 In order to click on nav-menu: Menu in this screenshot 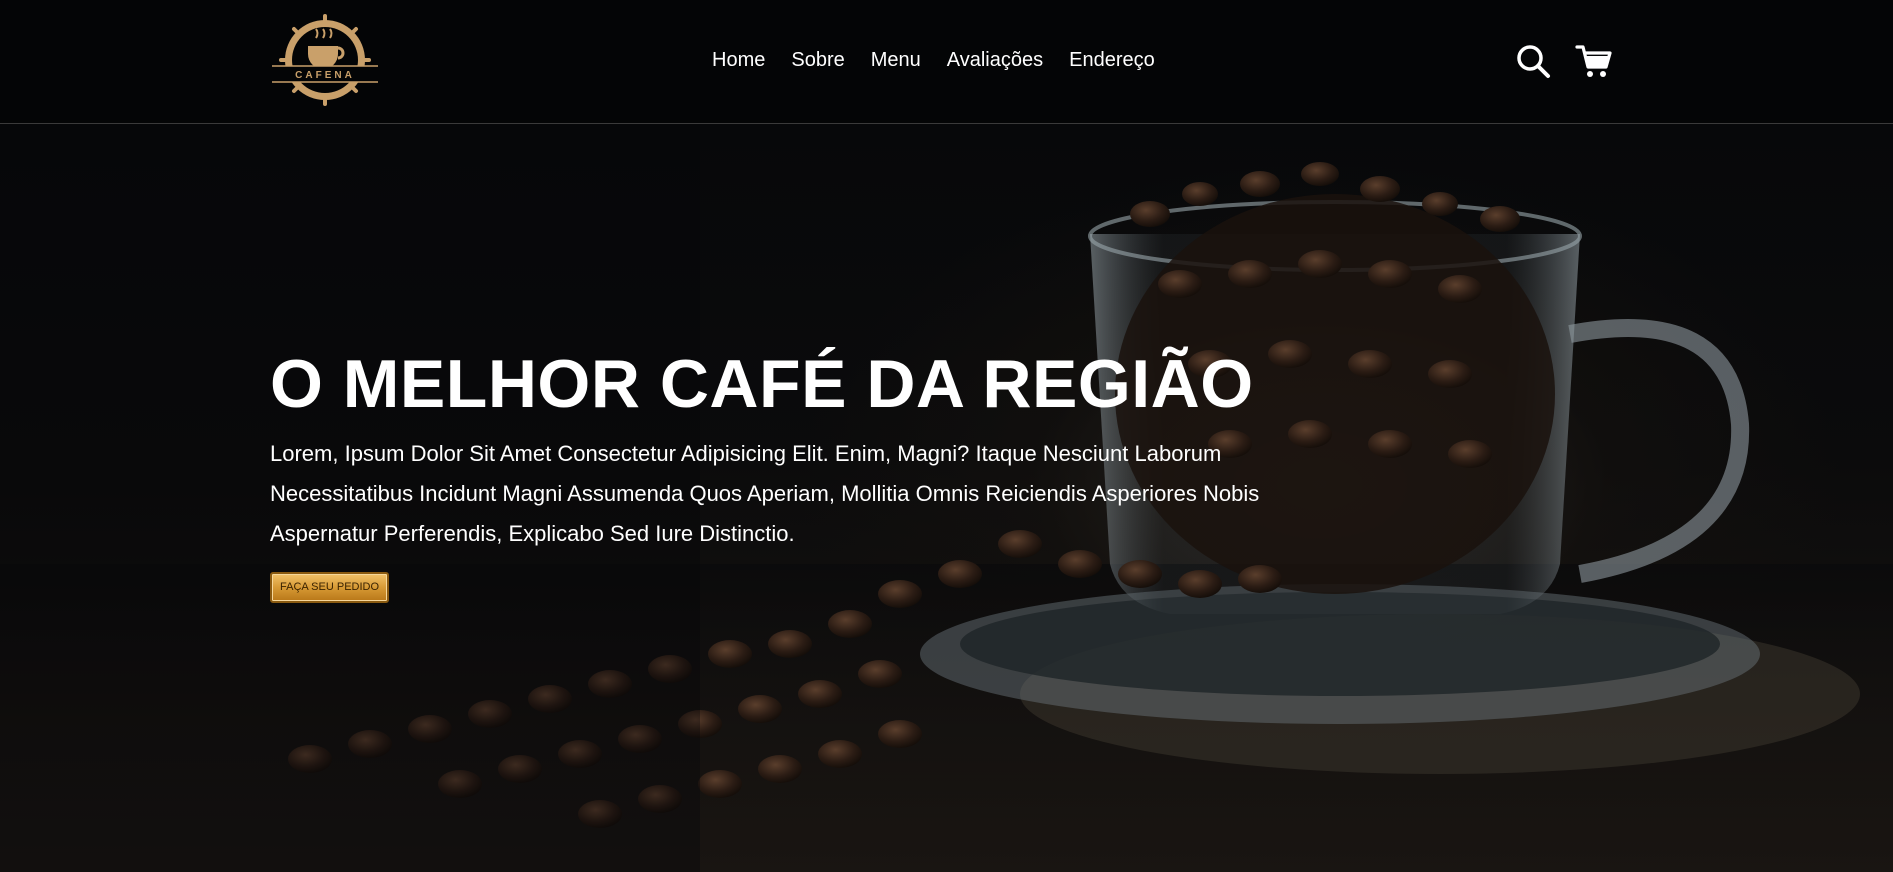, I will do `click(896, 60)`.